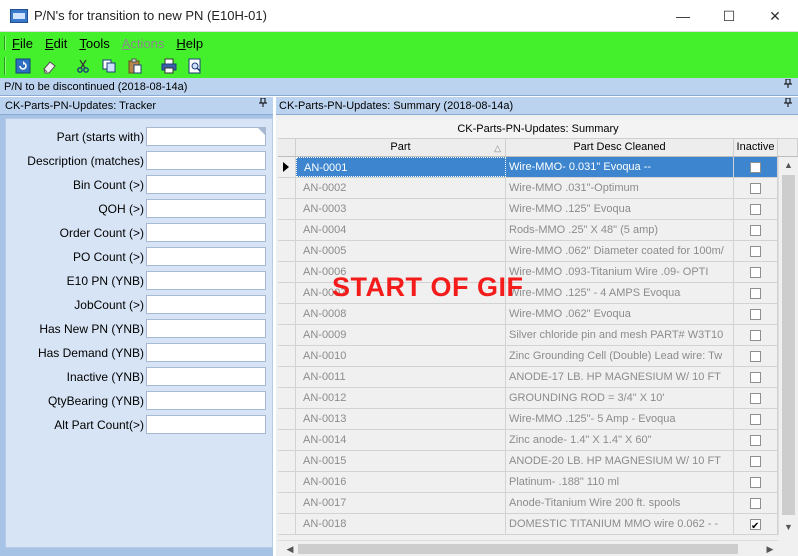 The height and width of the screenshot is (556, 798). I want to click on refresh-icon, so click(23, 66).